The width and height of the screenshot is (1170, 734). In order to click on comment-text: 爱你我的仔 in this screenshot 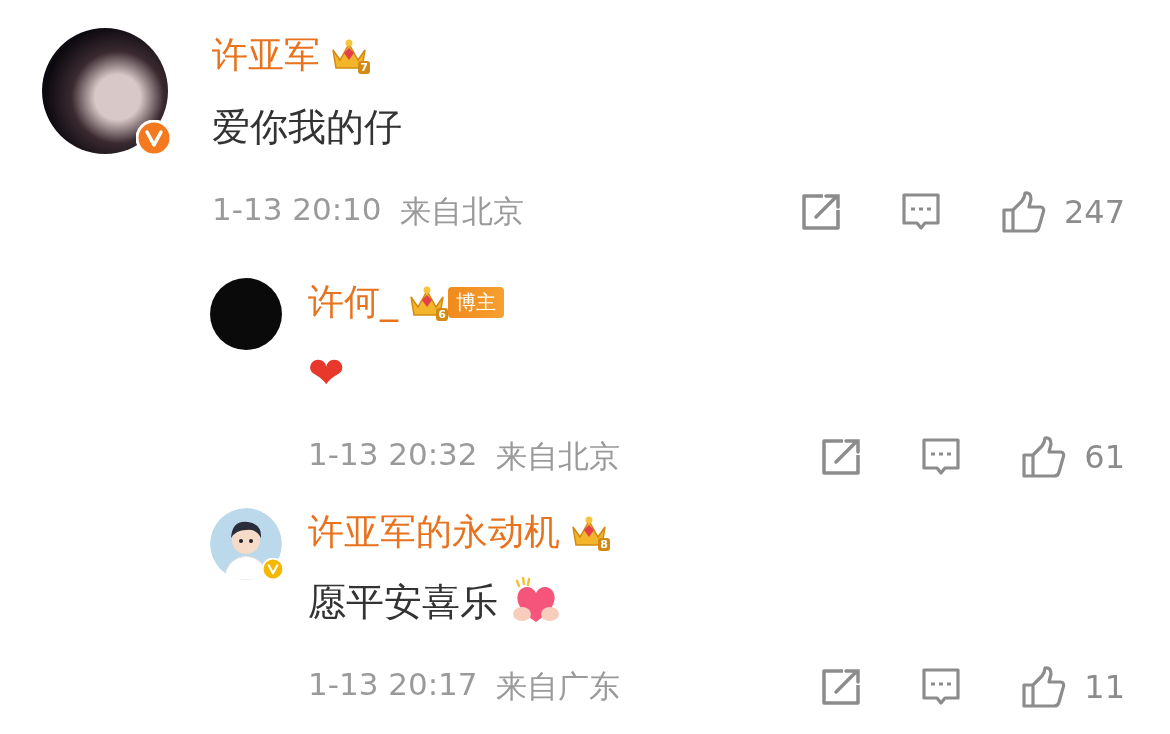, I will do `click(307, 127)`.